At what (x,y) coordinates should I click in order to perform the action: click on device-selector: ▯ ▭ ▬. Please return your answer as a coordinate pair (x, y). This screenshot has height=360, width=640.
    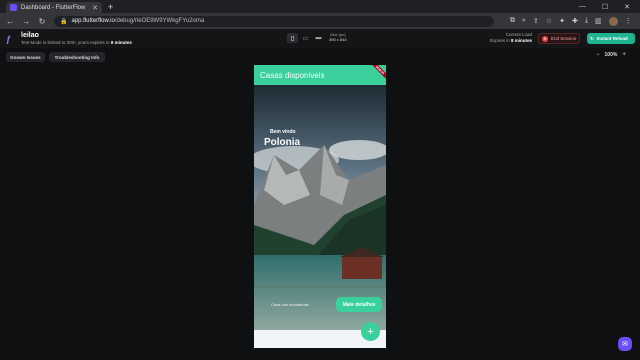
    Looking at the image, I should click on (305, 38).